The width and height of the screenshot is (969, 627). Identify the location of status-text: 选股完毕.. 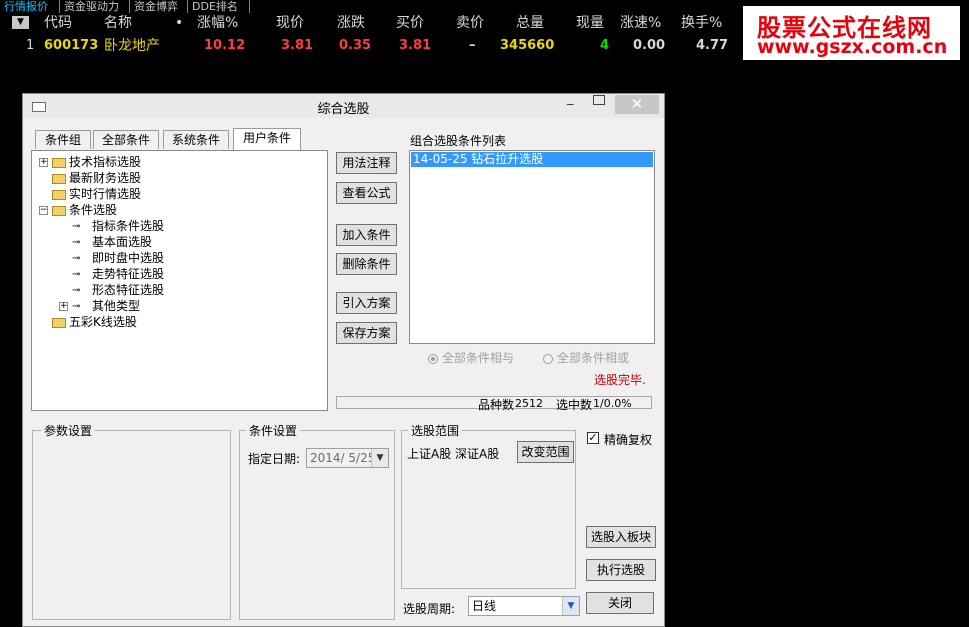
(620, 380).